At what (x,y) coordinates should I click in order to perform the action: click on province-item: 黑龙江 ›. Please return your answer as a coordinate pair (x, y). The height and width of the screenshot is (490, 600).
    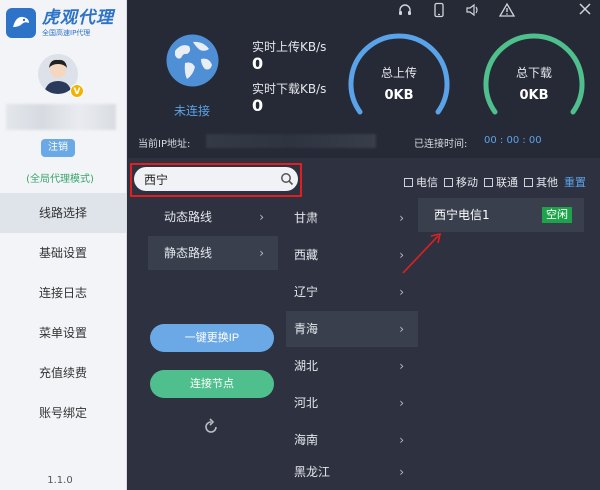
    Looking at the image, I should click on (352, 472).